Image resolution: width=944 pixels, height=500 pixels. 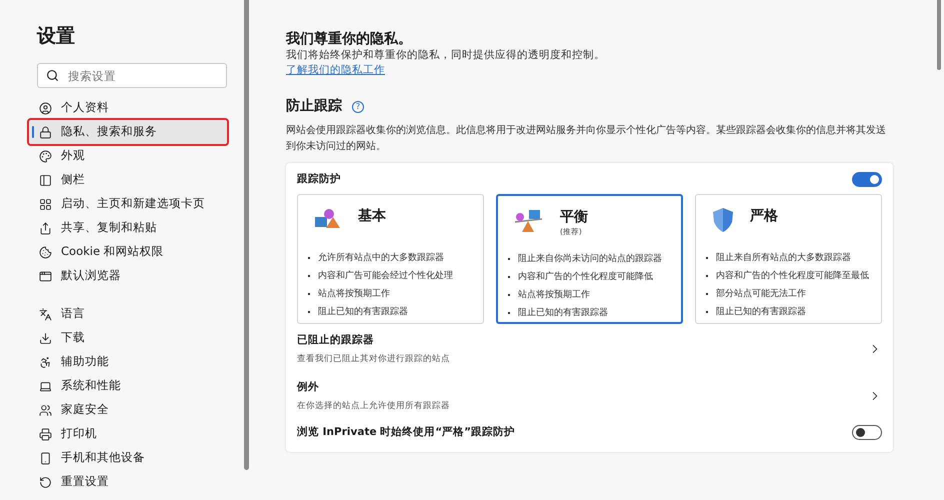 I want to click on privacy-link: 了解我们的隐私工作, so click(x=335, y=70).